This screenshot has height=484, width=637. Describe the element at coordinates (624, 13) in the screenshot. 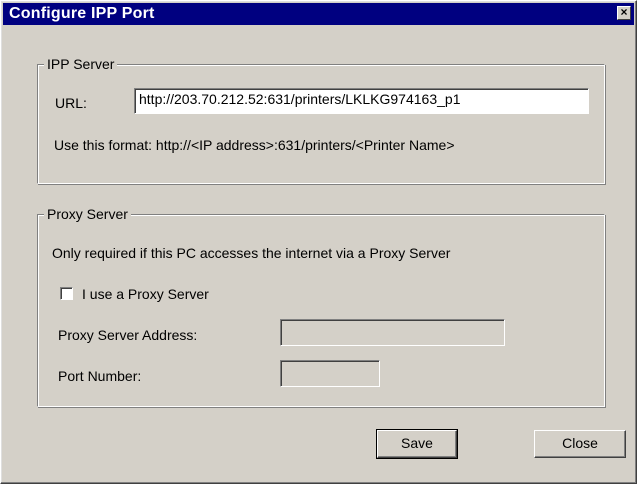

I see `close-icon: ×` at that location.